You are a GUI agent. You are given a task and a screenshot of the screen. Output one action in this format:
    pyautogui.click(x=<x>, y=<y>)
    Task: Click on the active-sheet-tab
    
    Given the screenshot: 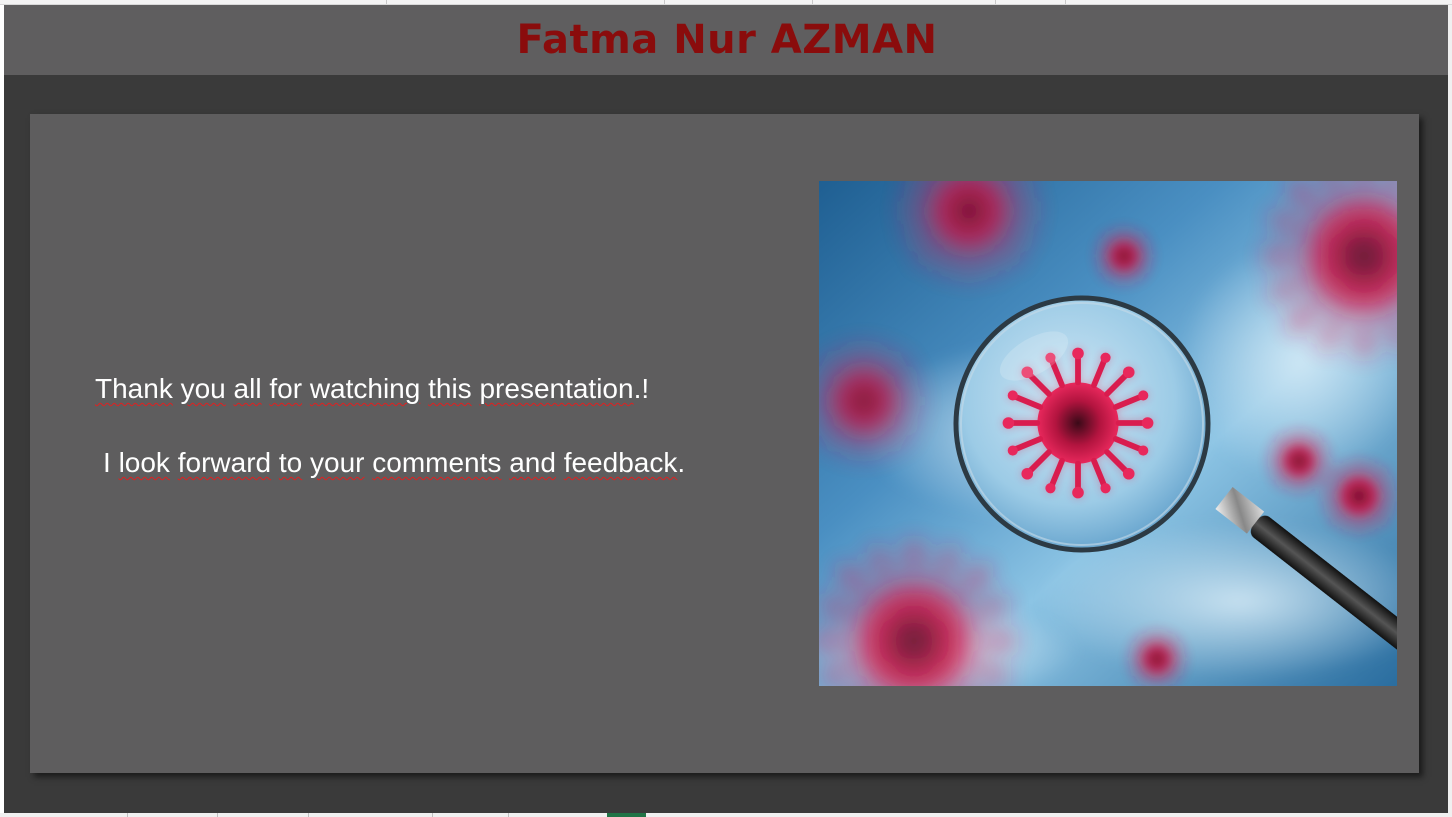 What is the action you would take?
    pyautogui.click(x=626, y=815)
    